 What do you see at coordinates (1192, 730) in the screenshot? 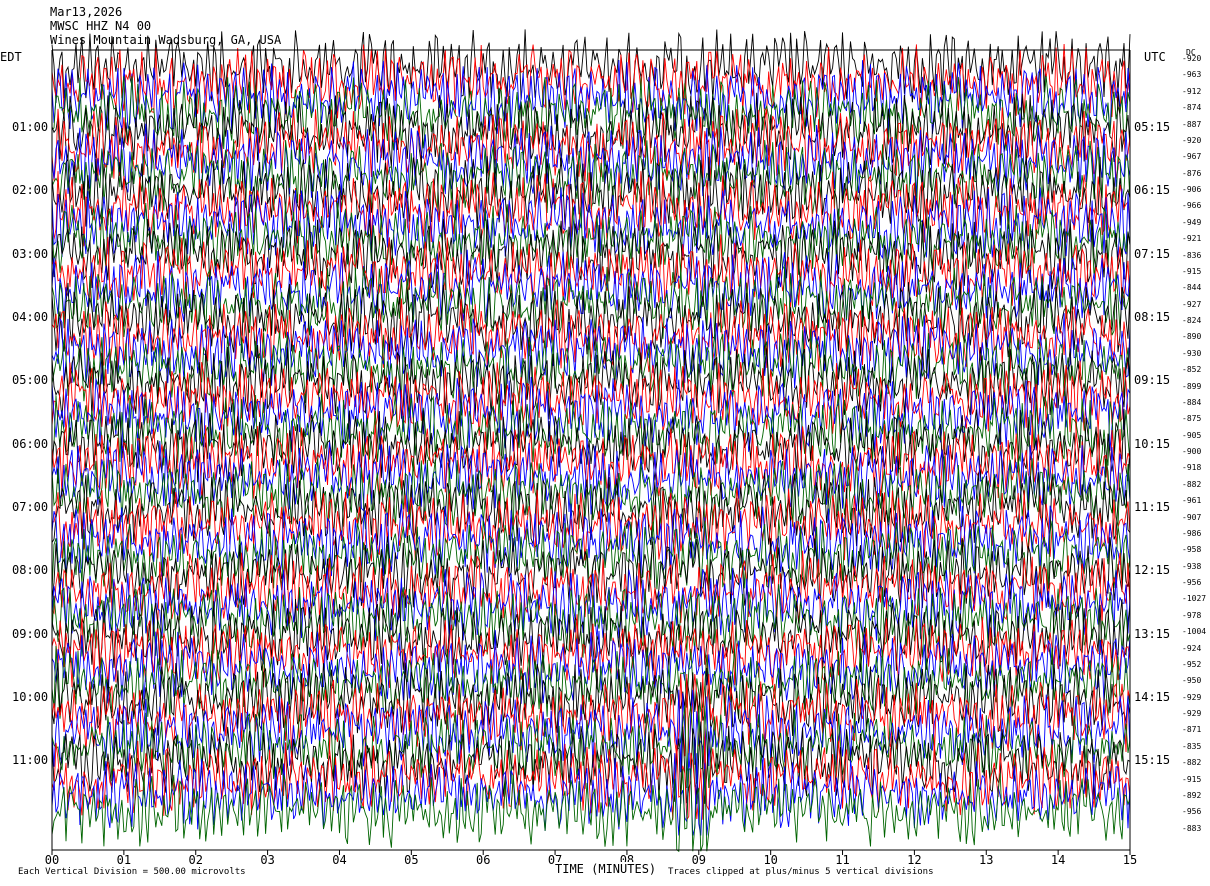
I see `dc-offset-label: -871` at bounding box center [1192, 730].